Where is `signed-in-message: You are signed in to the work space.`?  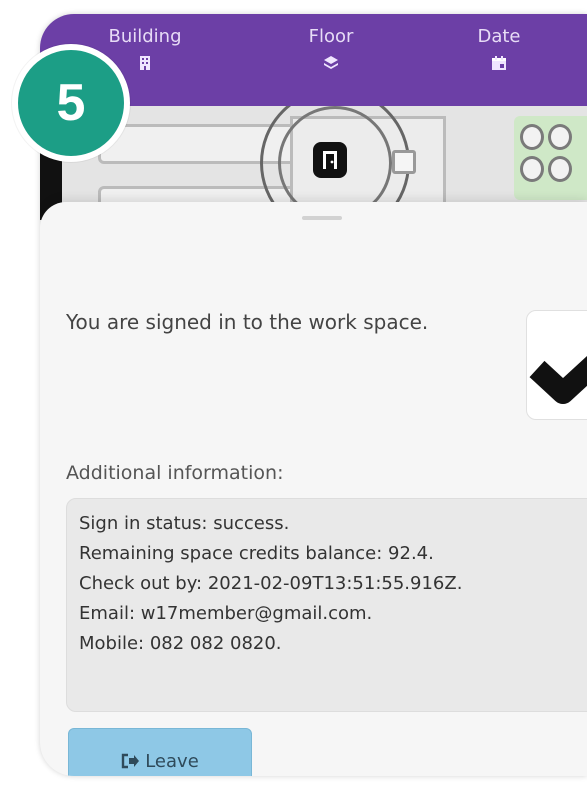 signed-in-message: You are signed in to the work space. is located at coordinates (247, 322).